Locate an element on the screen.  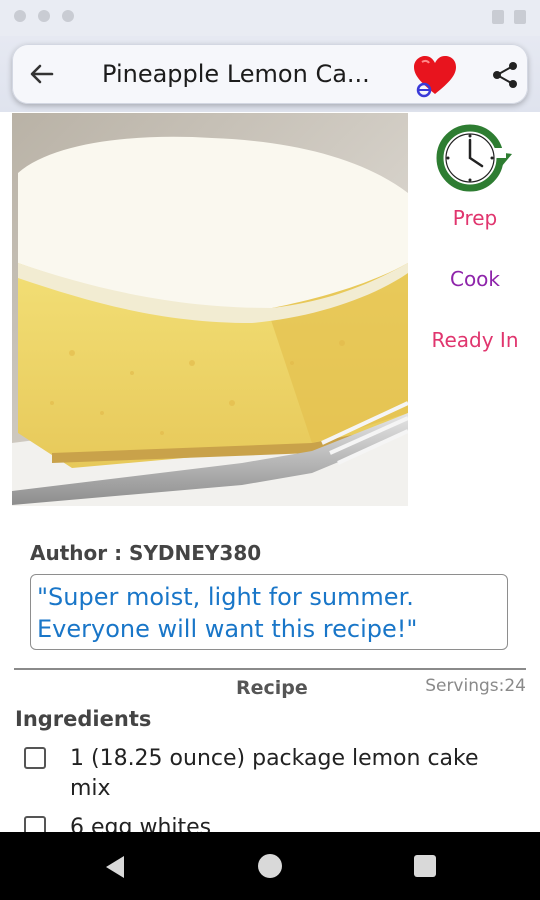
author-label: Author : SYDNEY380 is located at coordinates (146, 553).